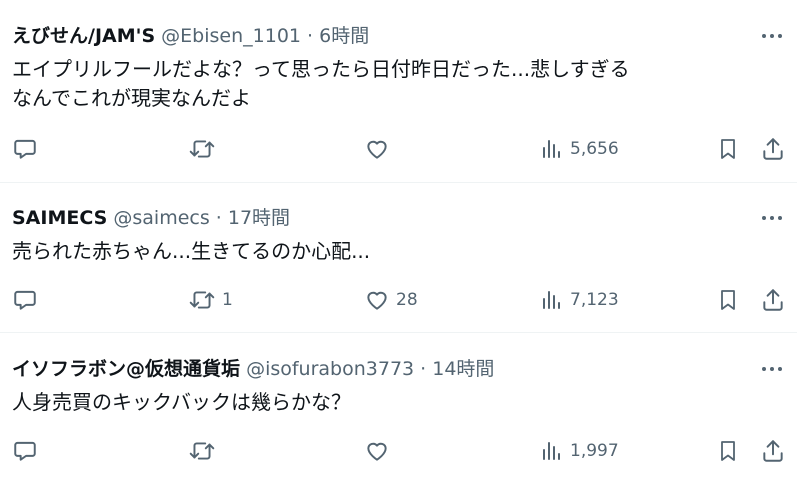  What do you see at coordinates (181, 402) in the screenshot?
I see `tweet-text-line: 人身売買のキックバックは幾らかな？` at bounding box center [181, 402].